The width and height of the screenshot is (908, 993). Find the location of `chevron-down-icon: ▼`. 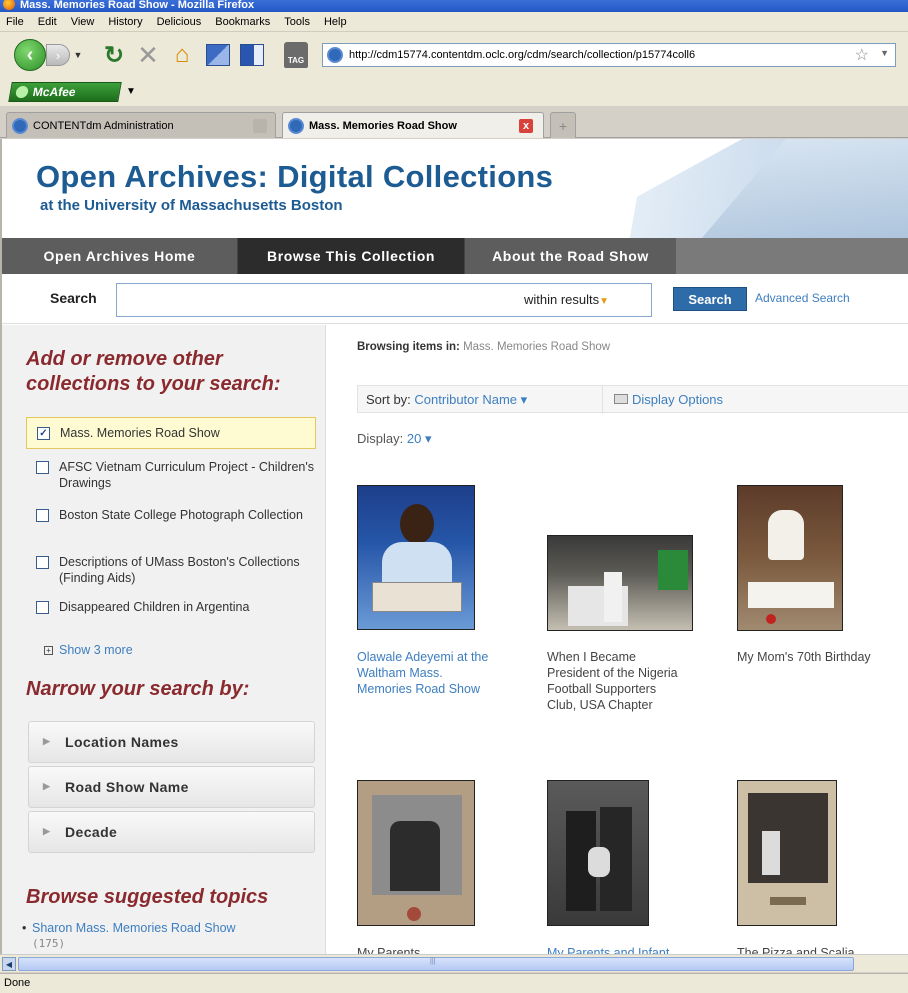

chevron-down-icon: ▼ is located at coordinates (604, 301).